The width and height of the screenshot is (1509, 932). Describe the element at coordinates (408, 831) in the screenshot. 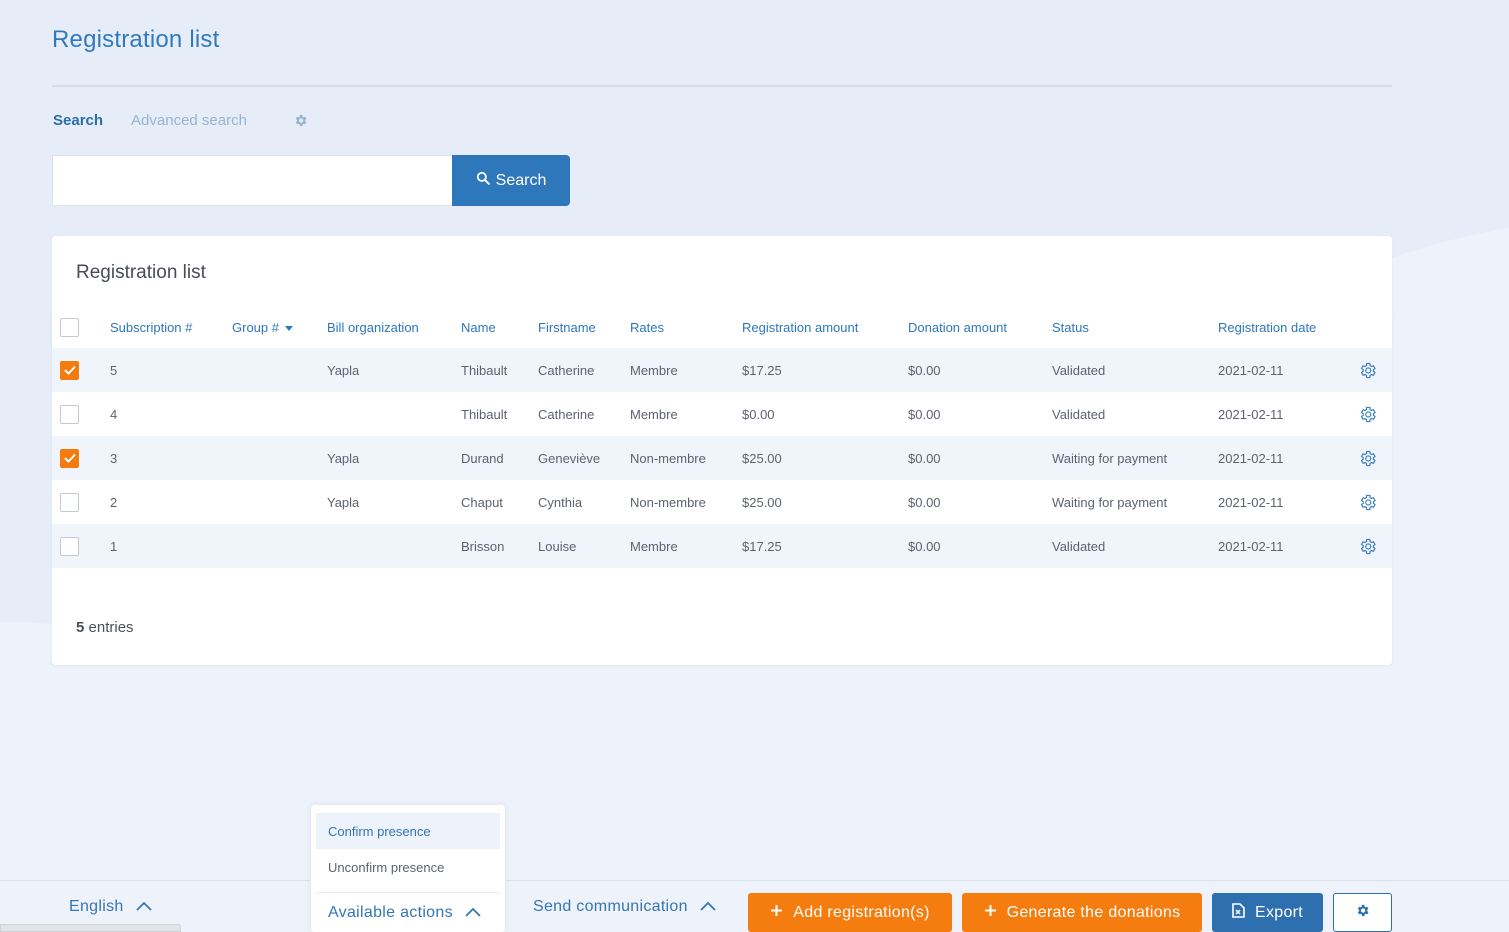

I see `menu-item-confirm-presence: Confirm presence` at that location.